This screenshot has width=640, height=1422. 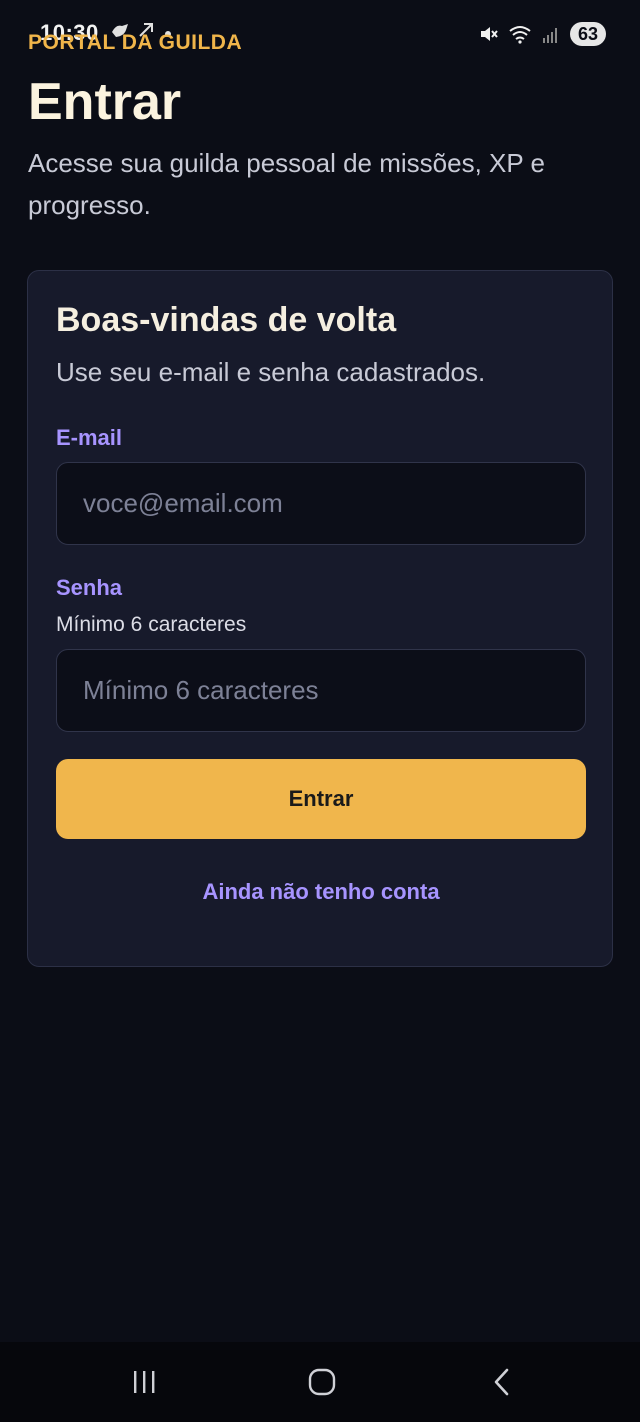 I want to click on signal-icon, so click(x=549, y=35).